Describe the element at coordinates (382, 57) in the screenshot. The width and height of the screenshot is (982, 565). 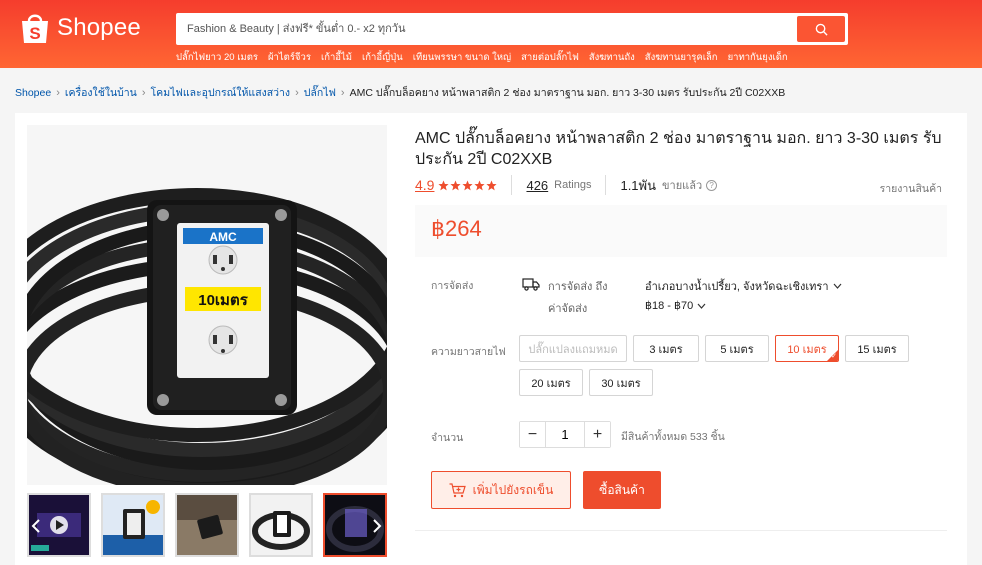
I see `suggestion-link: เก้าอี้ญี่ปุ่น` at that location.